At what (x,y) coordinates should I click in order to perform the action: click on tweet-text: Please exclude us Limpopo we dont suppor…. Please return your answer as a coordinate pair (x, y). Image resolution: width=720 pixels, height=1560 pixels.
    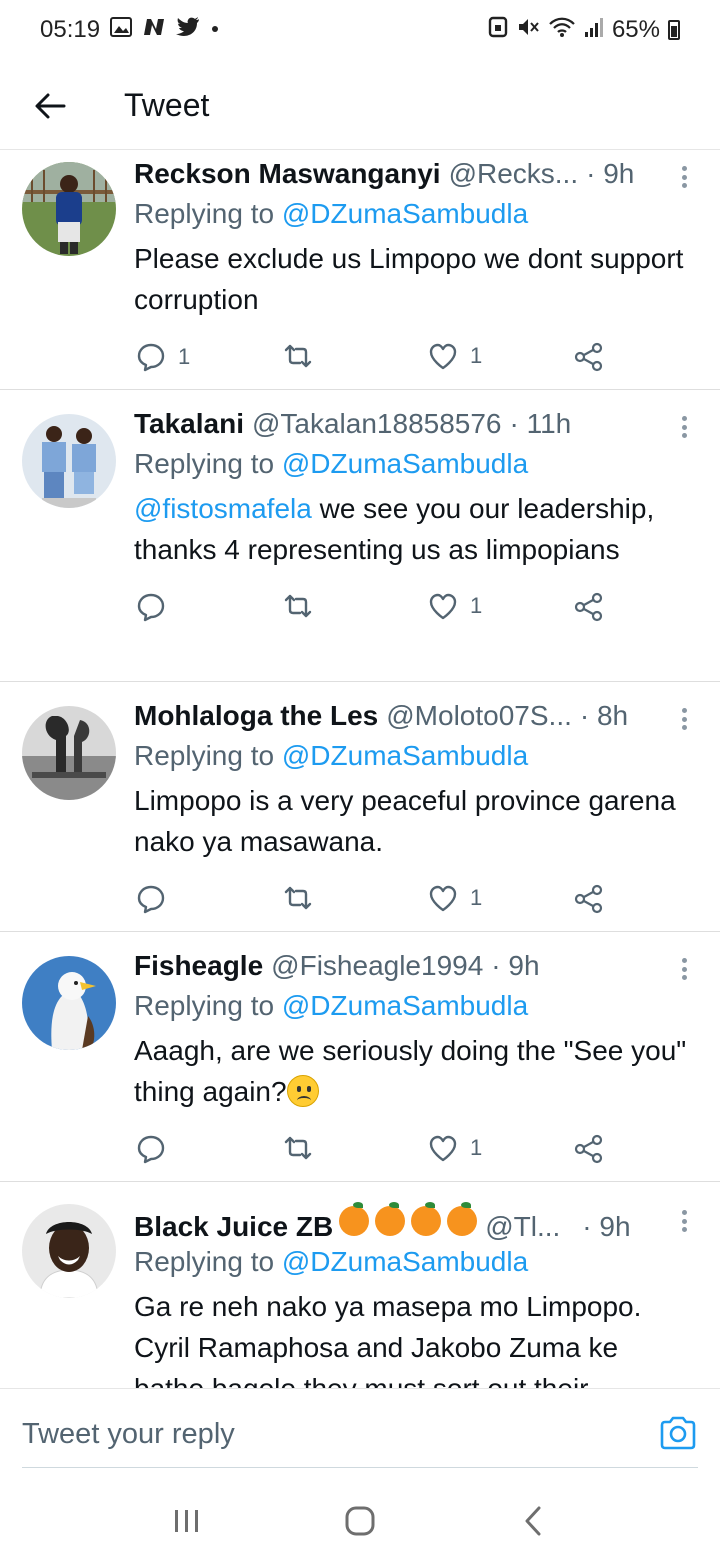
    Looking at the image, I should click on (409, 279).